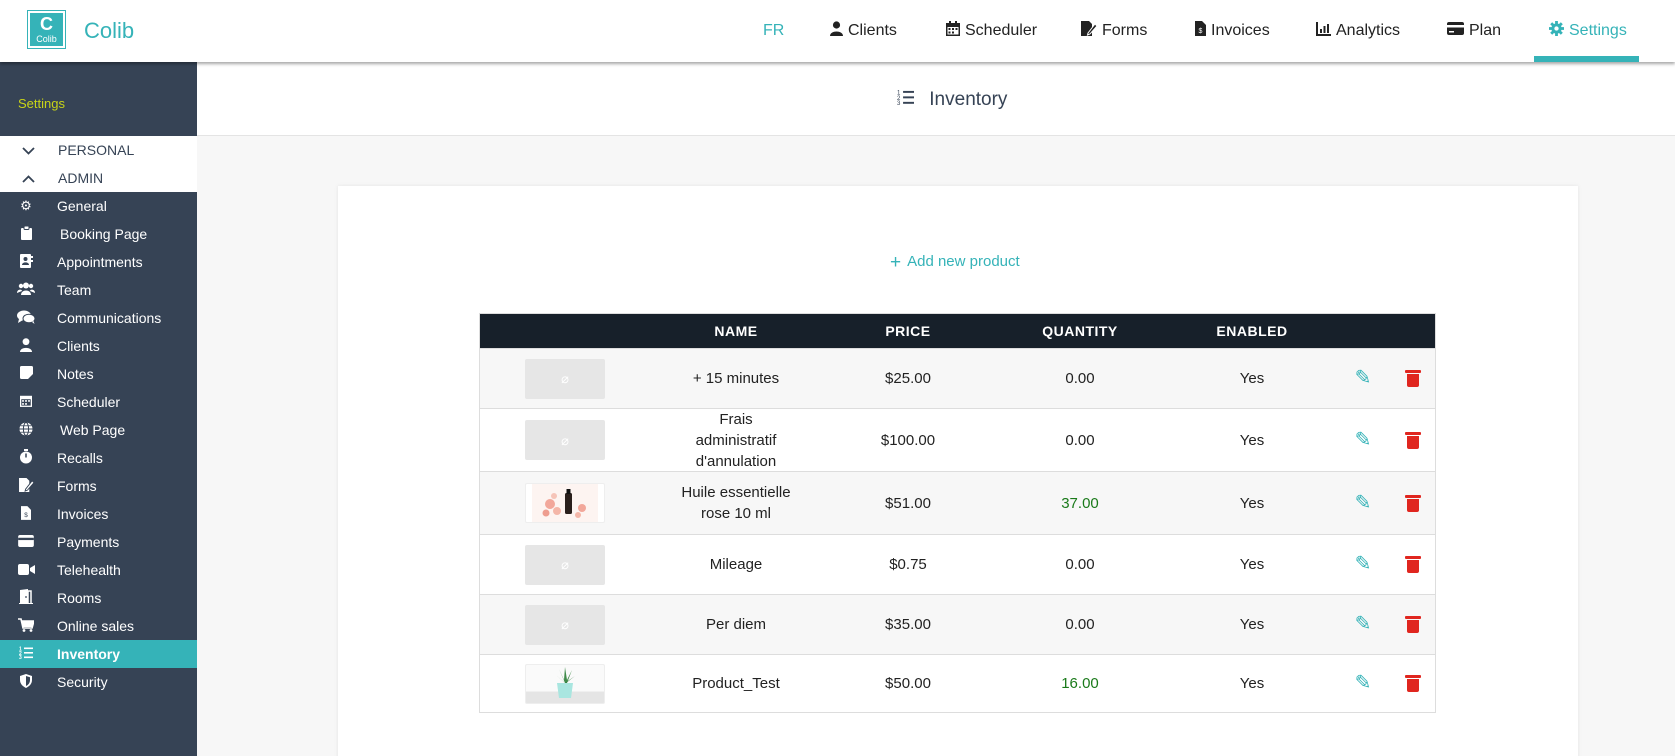 This screenshot has height=756, width=1675. I want to click on nav-forms: Forms, so click(1114, 31).